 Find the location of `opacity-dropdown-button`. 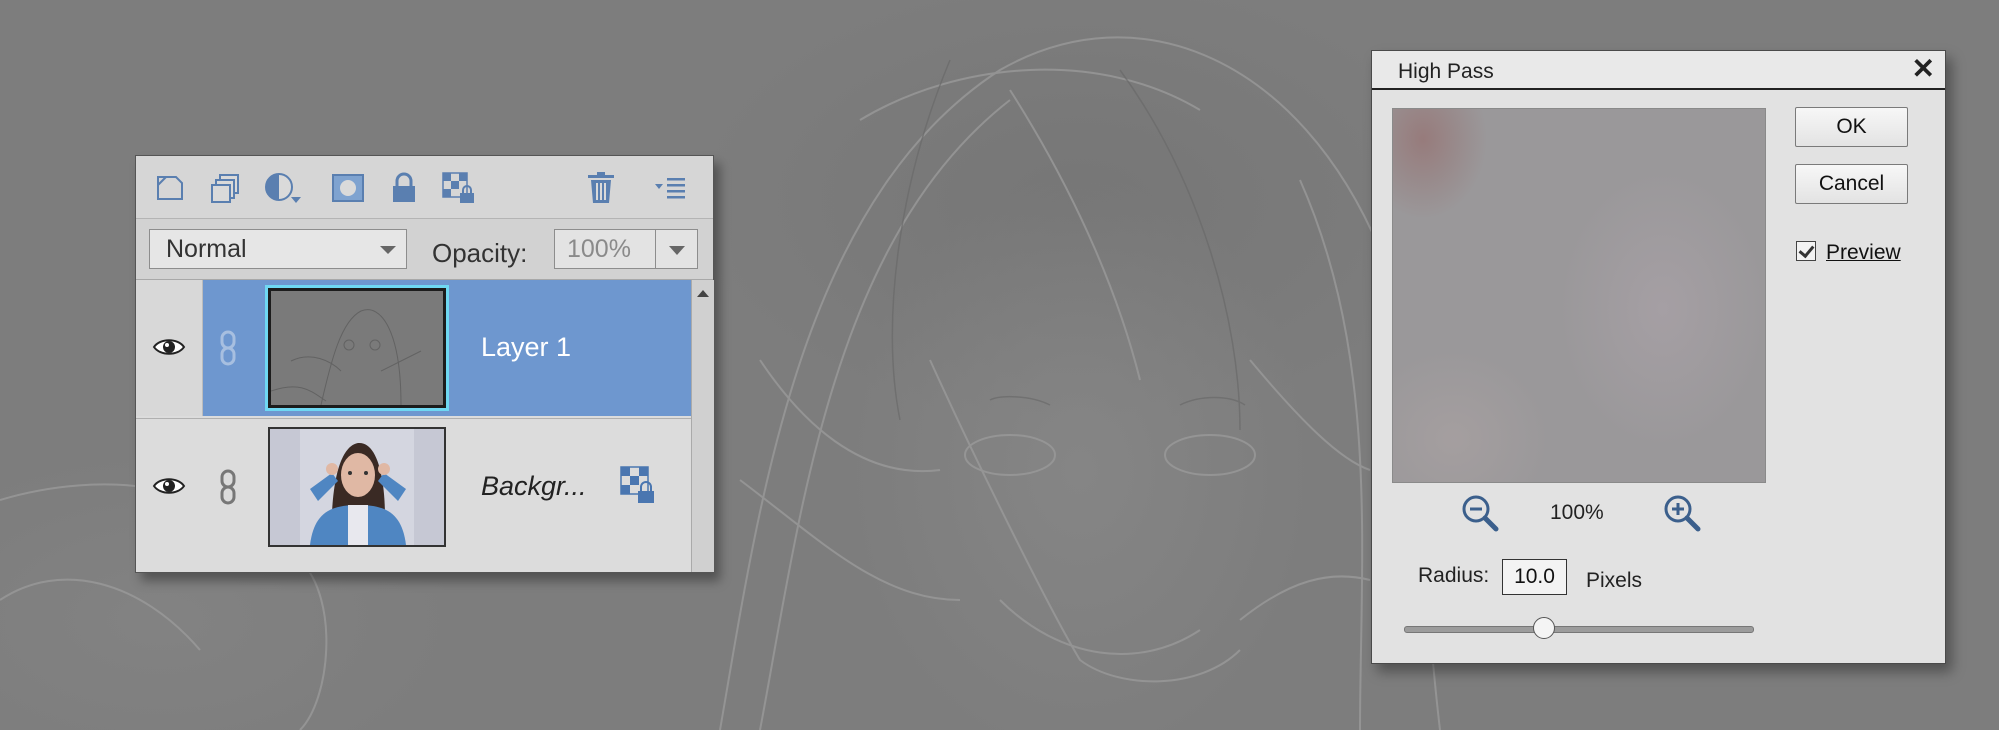

opacity-dropdown-button is located at coordinates (677, 249).